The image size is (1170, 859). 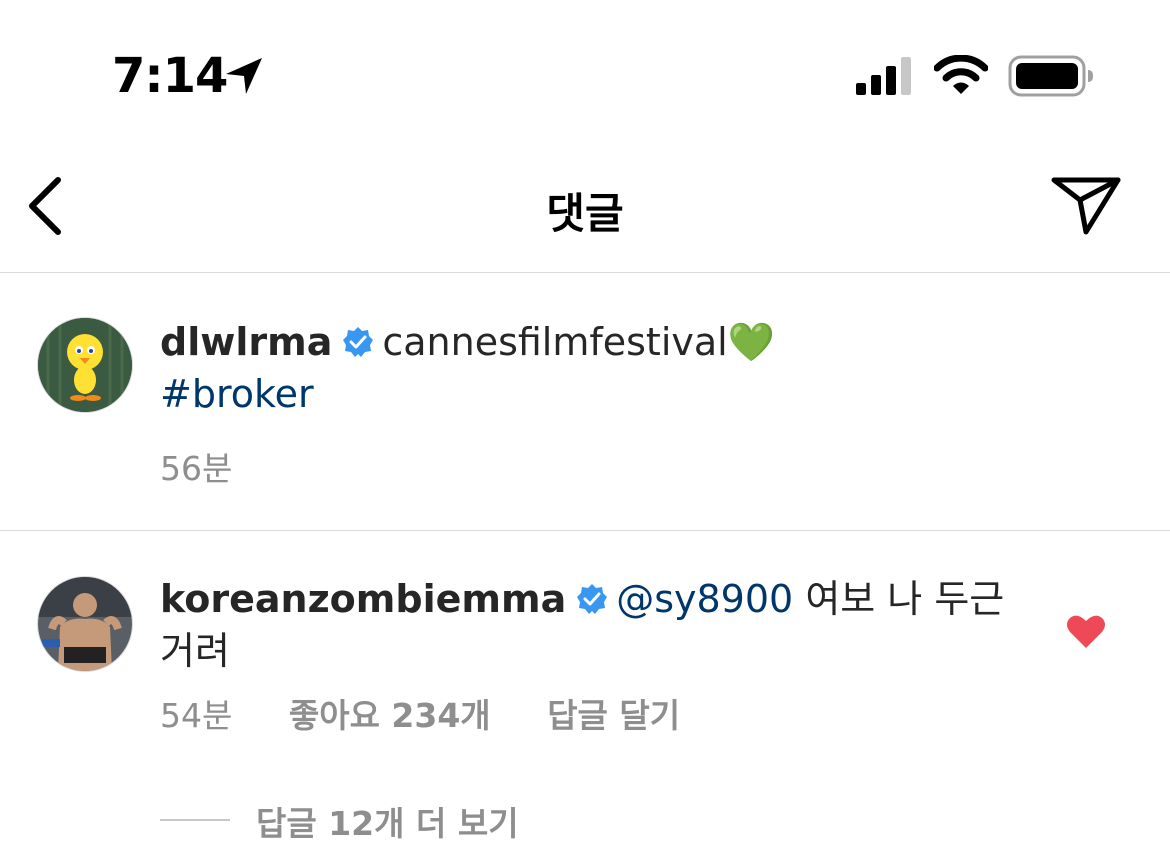 I want to click on view-replies-label: 답글 12개 더 보기, so click(x=387, y=823).